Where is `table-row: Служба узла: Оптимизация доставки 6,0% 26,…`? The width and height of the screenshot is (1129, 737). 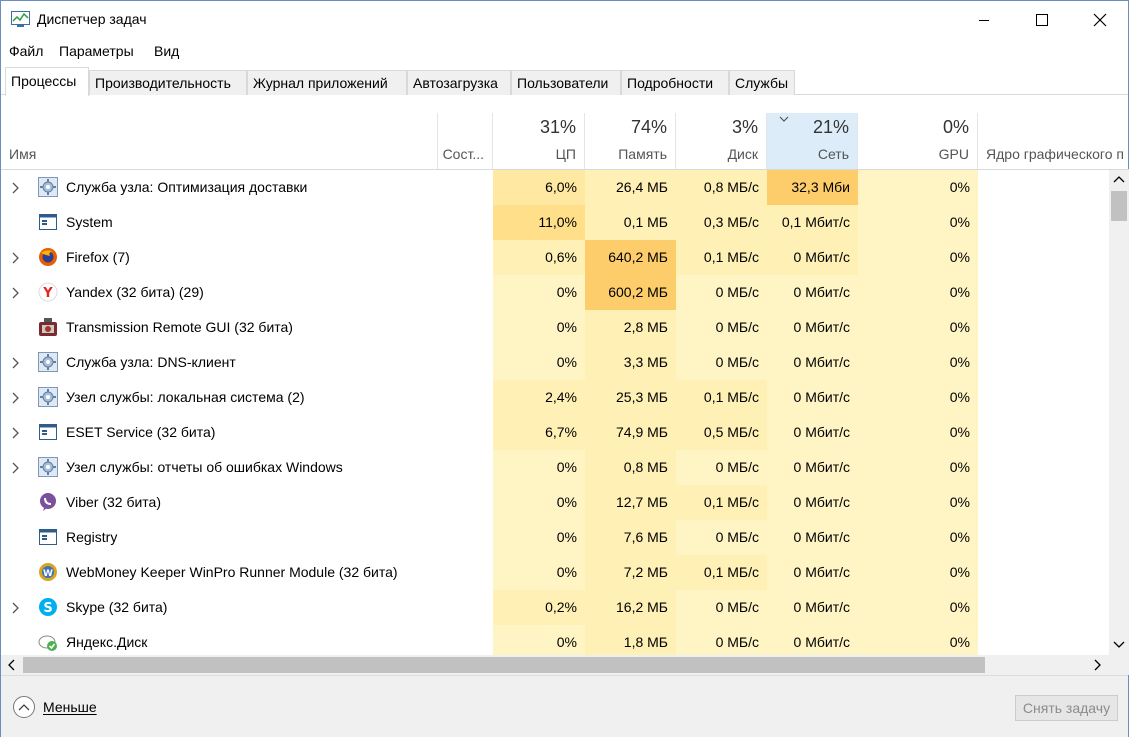
table-row: Служба узла: Оптимизация доставки 6,0% 26,… is located at coordinates (555, 187).